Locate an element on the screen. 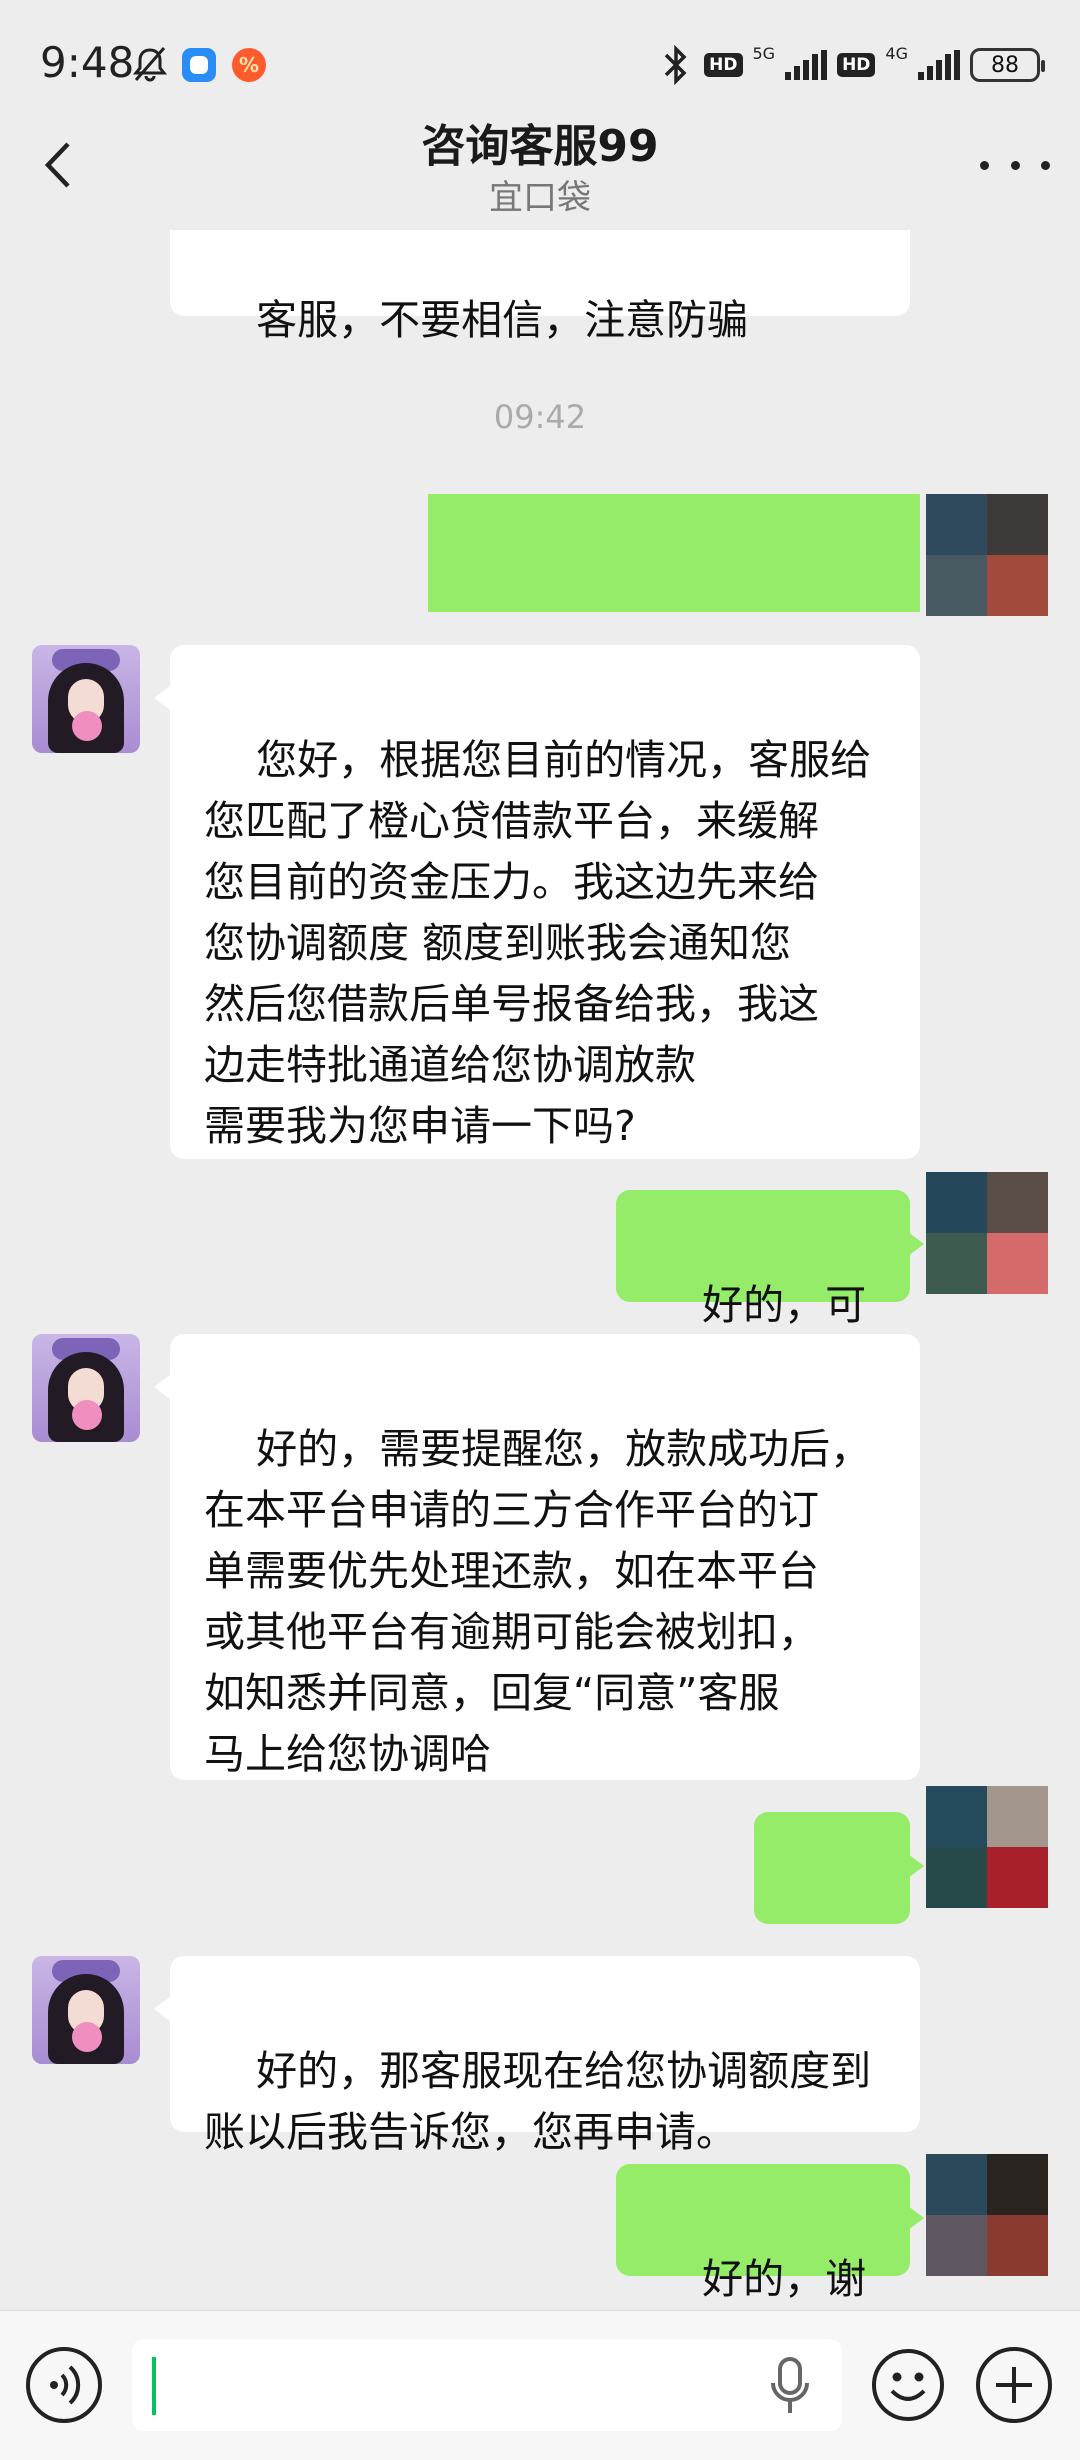  text-cursor is located at coordinates (154, 2386).